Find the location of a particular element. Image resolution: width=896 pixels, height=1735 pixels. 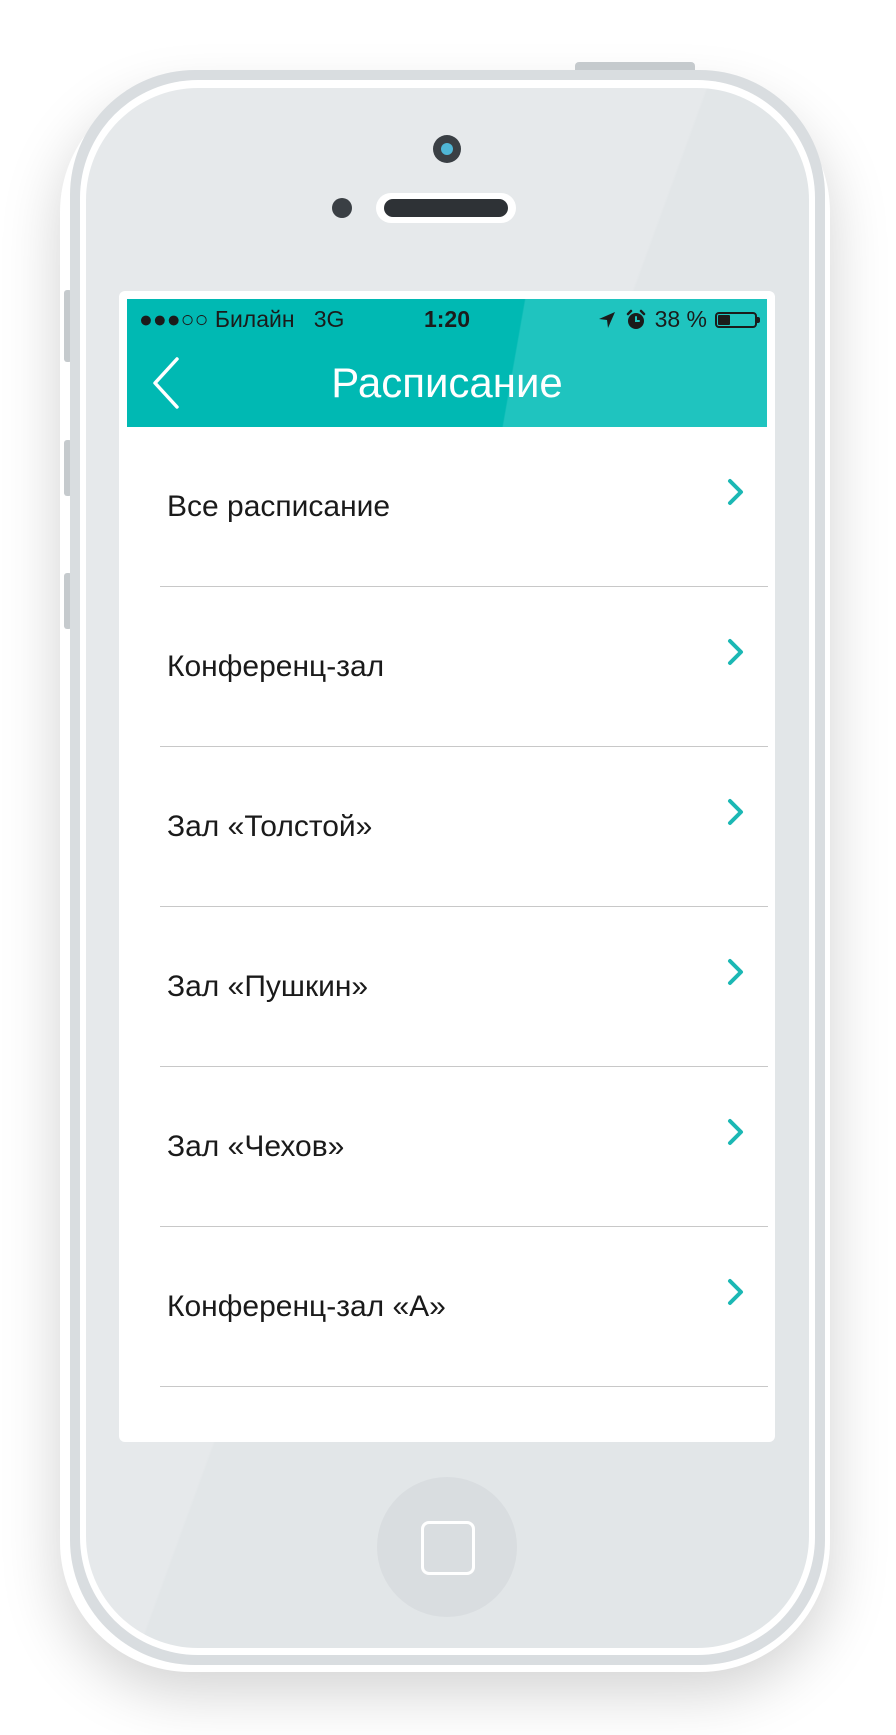

app-header: ●●●○○ Билайн 3G 1:20 38 % Расписание is located at coordinates (447, 363).